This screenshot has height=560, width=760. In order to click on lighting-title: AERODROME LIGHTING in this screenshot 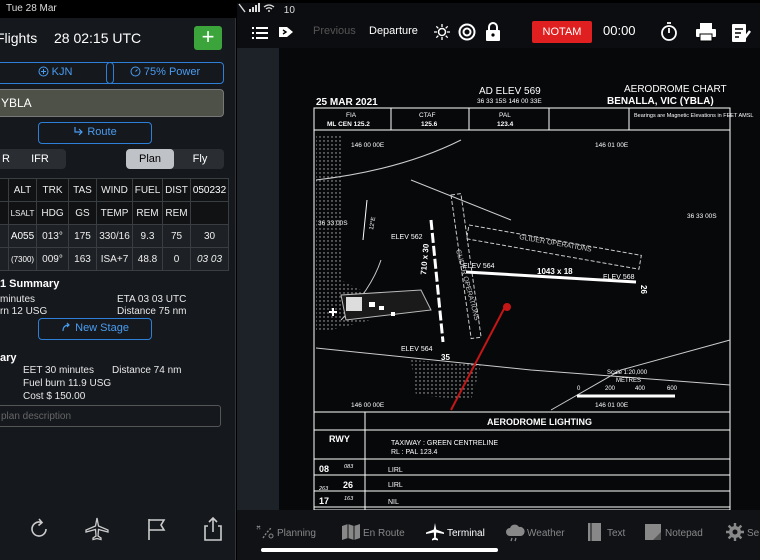, I will do `click(539, 422)`.